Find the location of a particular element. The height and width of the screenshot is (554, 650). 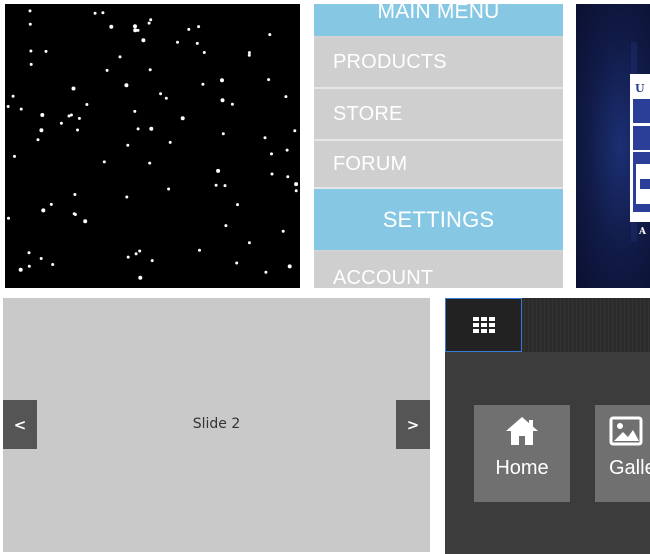

menu-item-products: PRODUCTS is located at coordinates (438, 63).